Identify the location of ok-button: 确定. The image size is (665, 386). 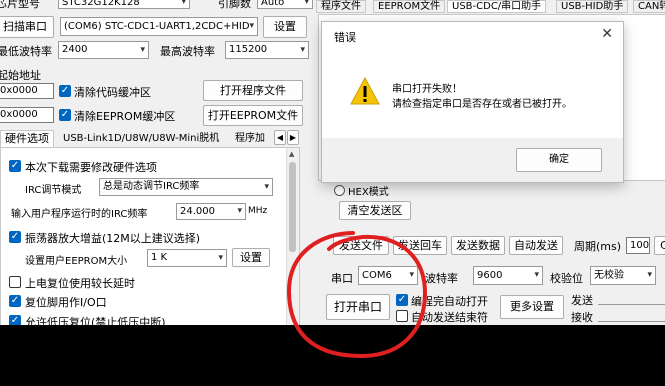
(559, 160).